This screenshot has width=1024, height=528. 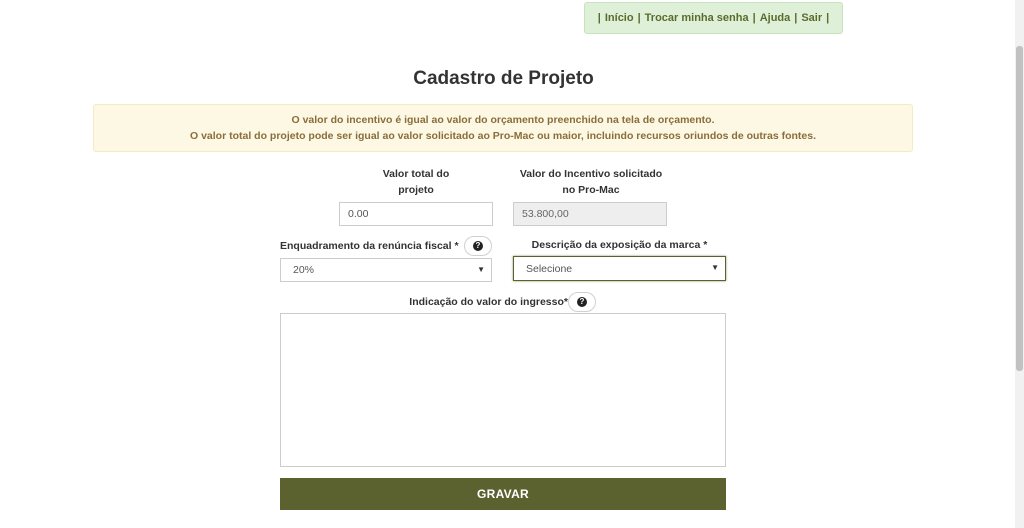 I want to click on nav-link-inicio: Início, so click(x=619, y=18).